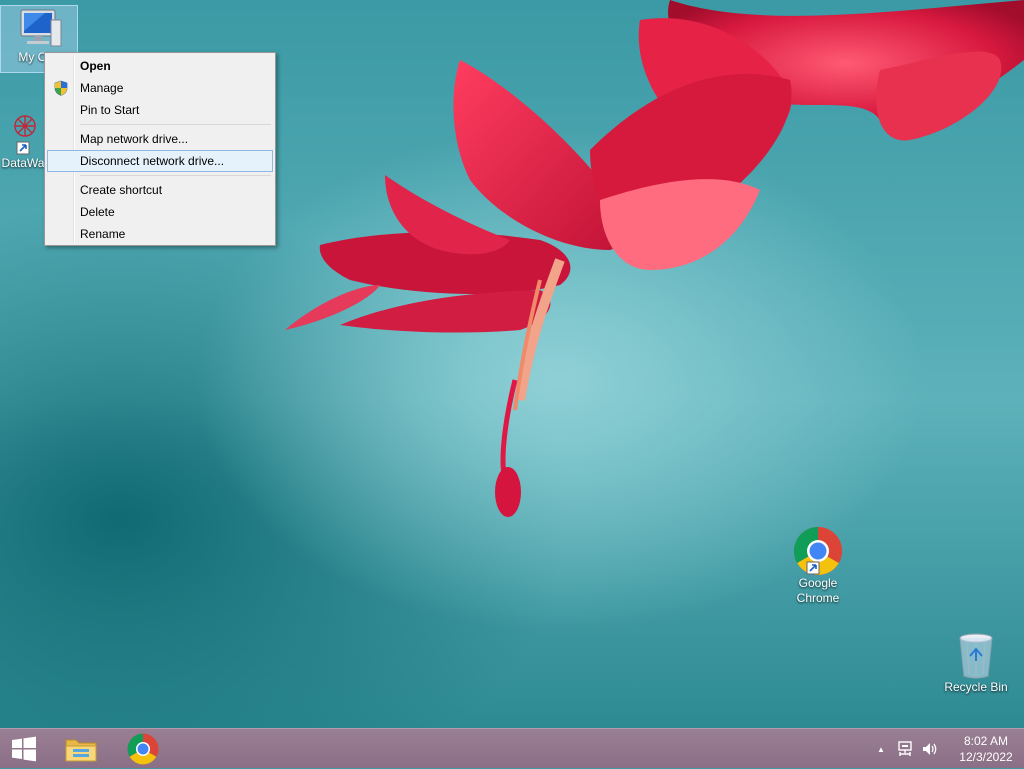  I want to click on chevron-up-icon: ▲, so click(881, 749).